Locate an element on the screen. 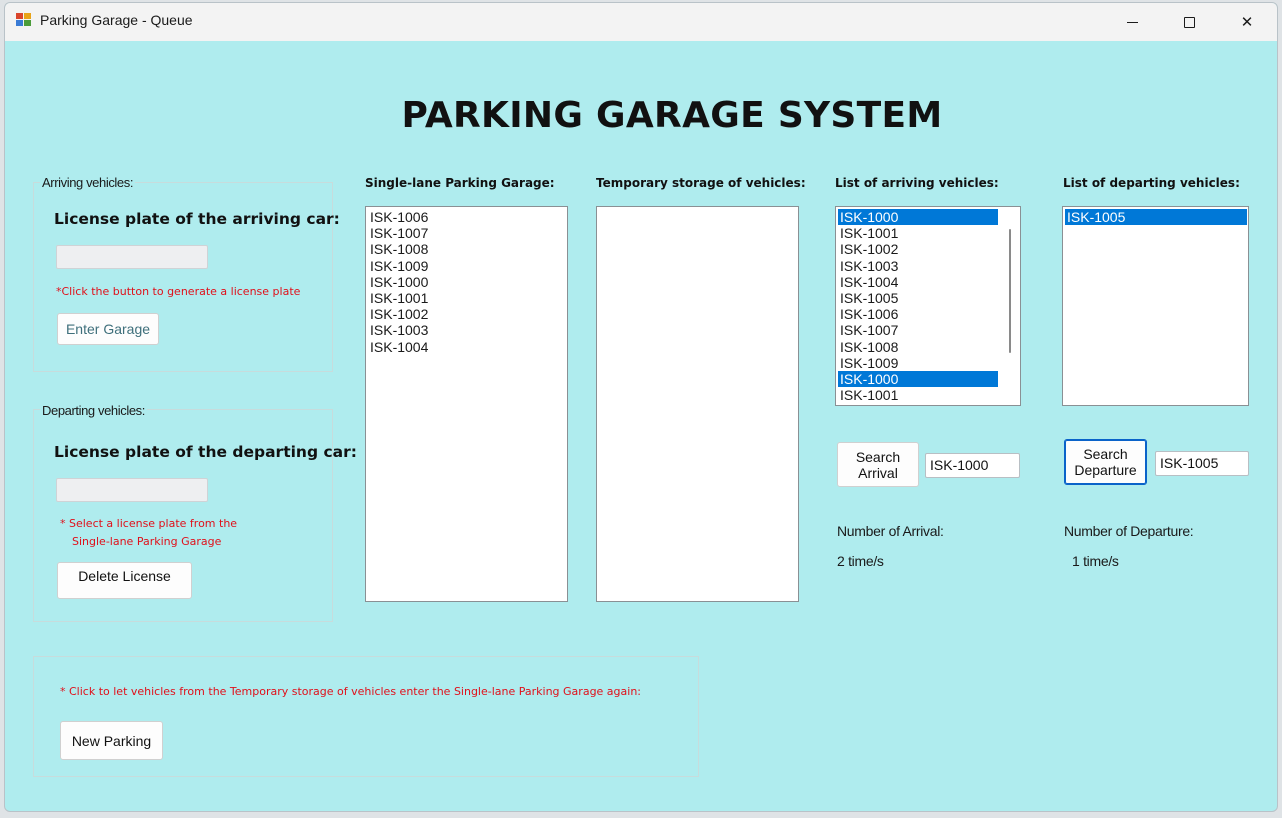  minimize-button is located at coordinates (1132, 22).